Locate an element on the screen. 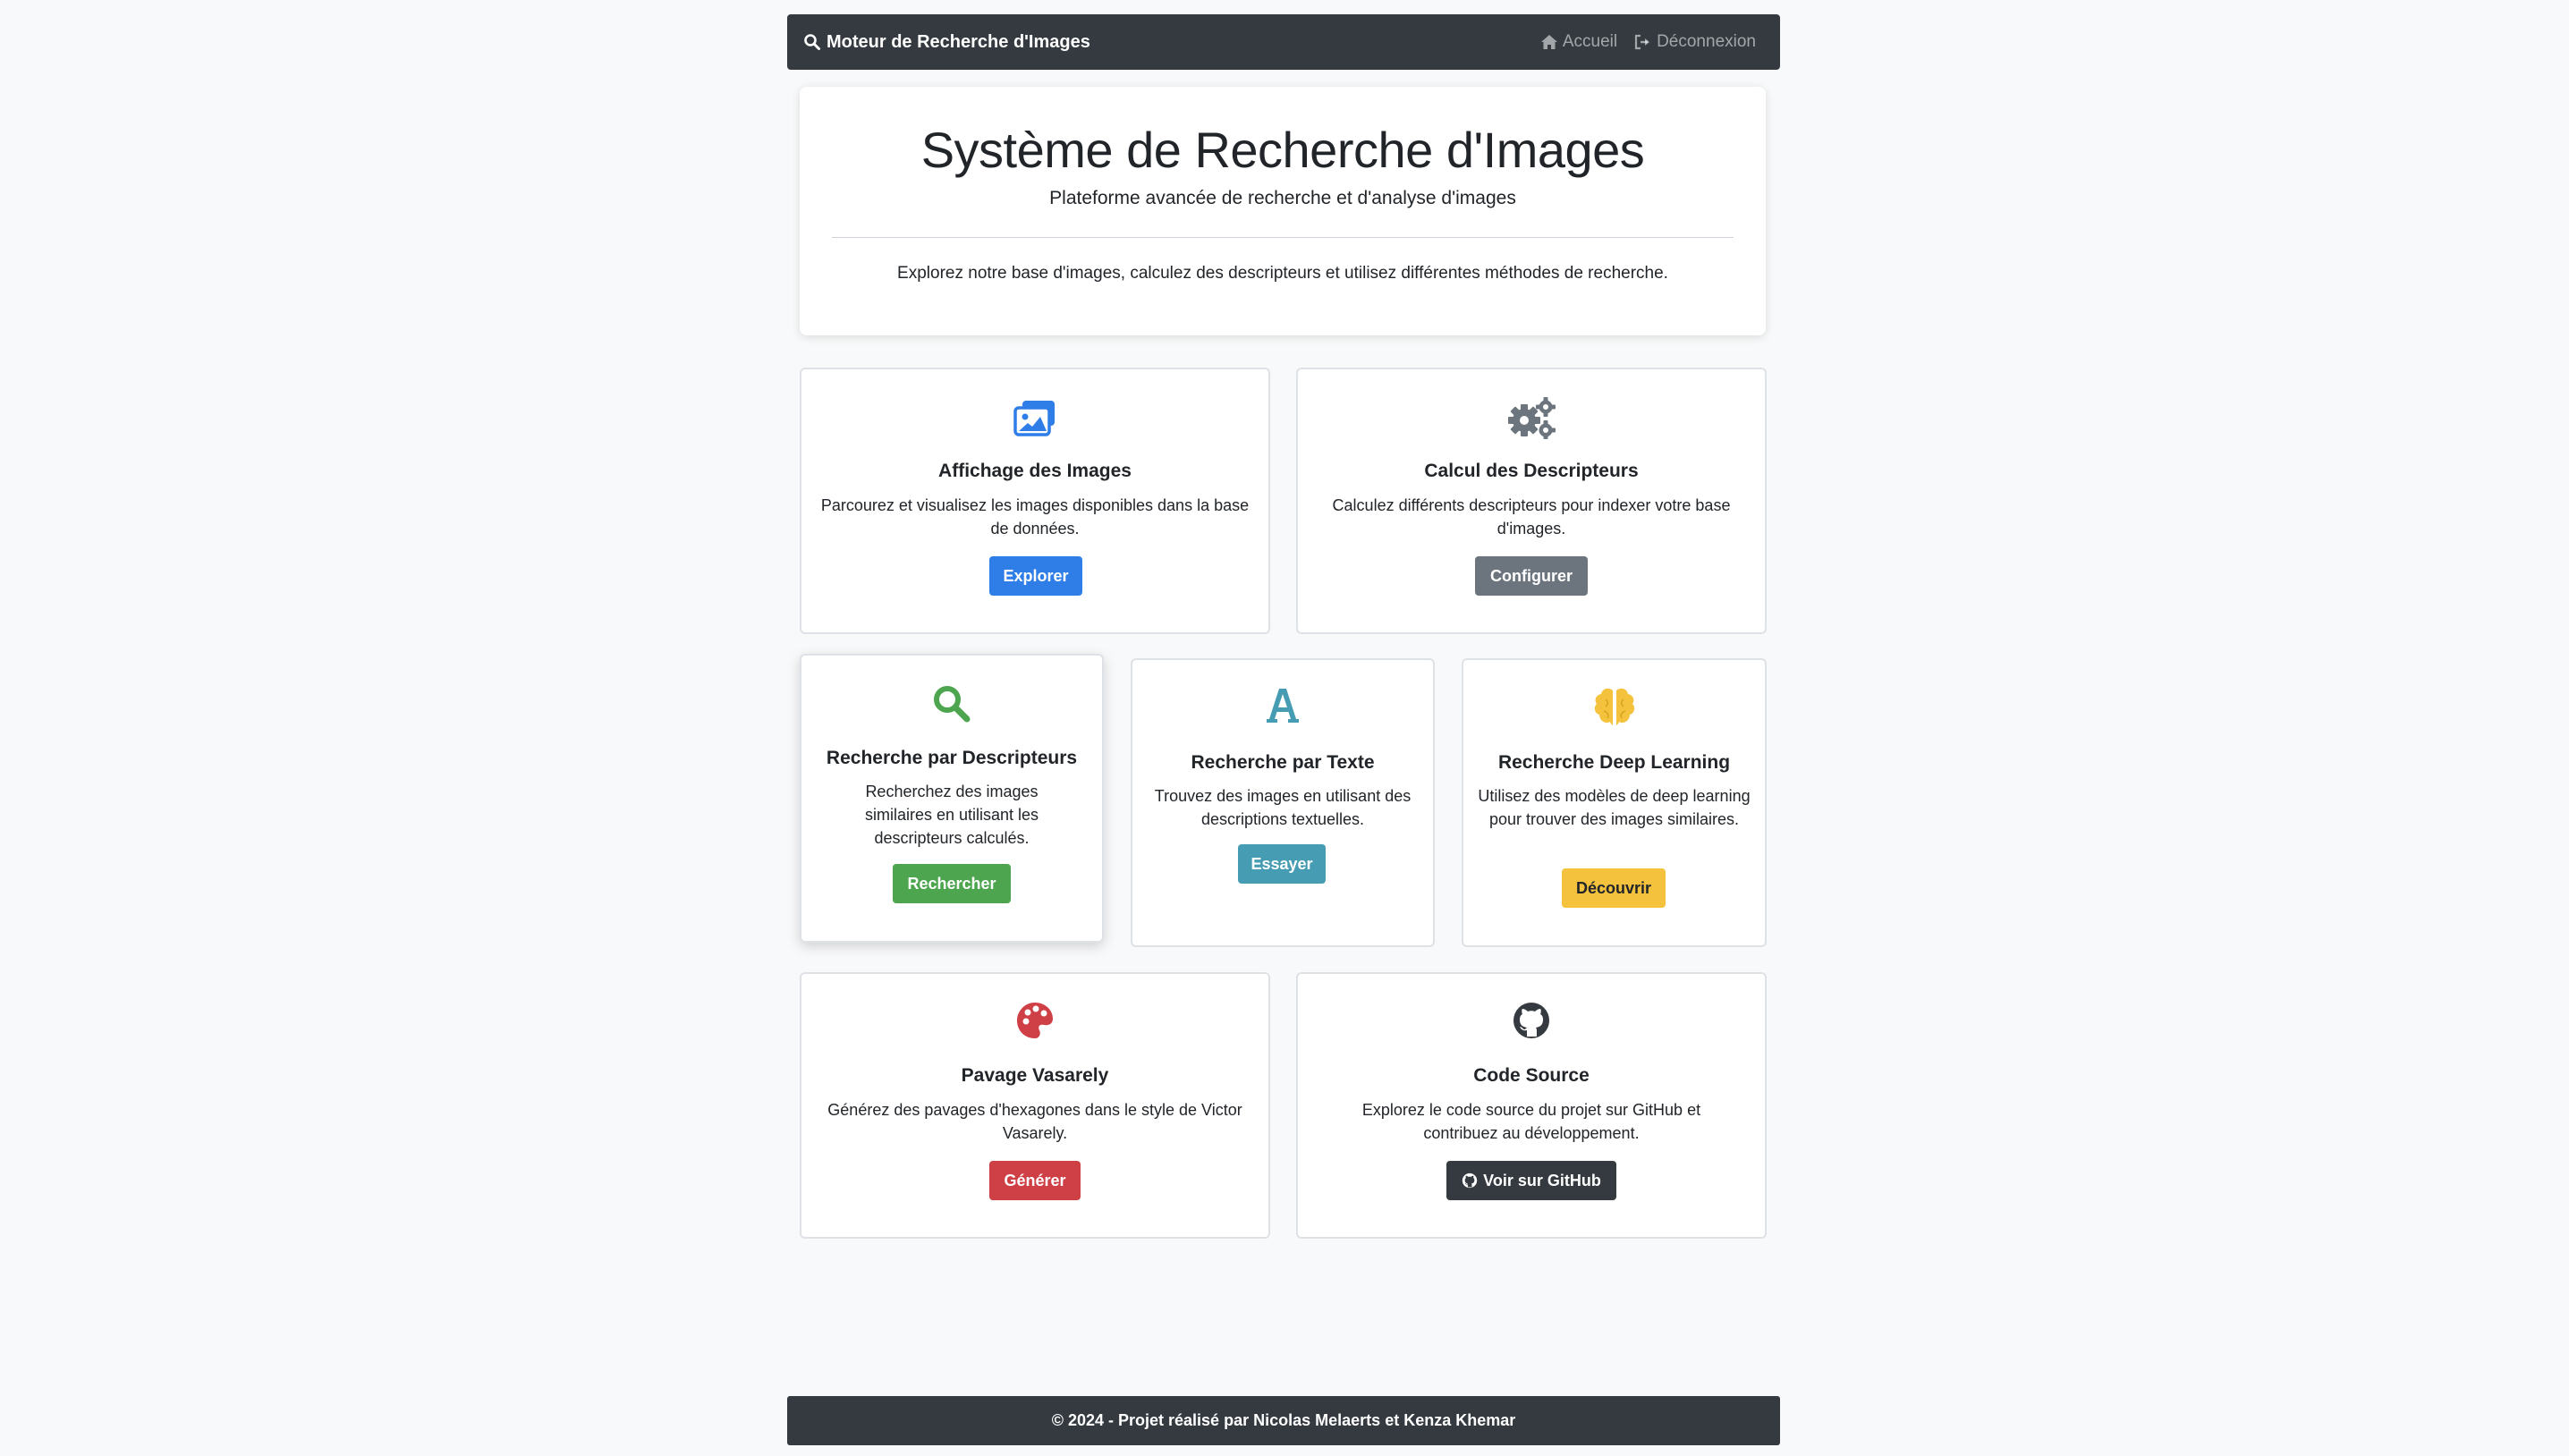  page-title: Système de Recherche d'Images is located at coordinates (1283, 150).